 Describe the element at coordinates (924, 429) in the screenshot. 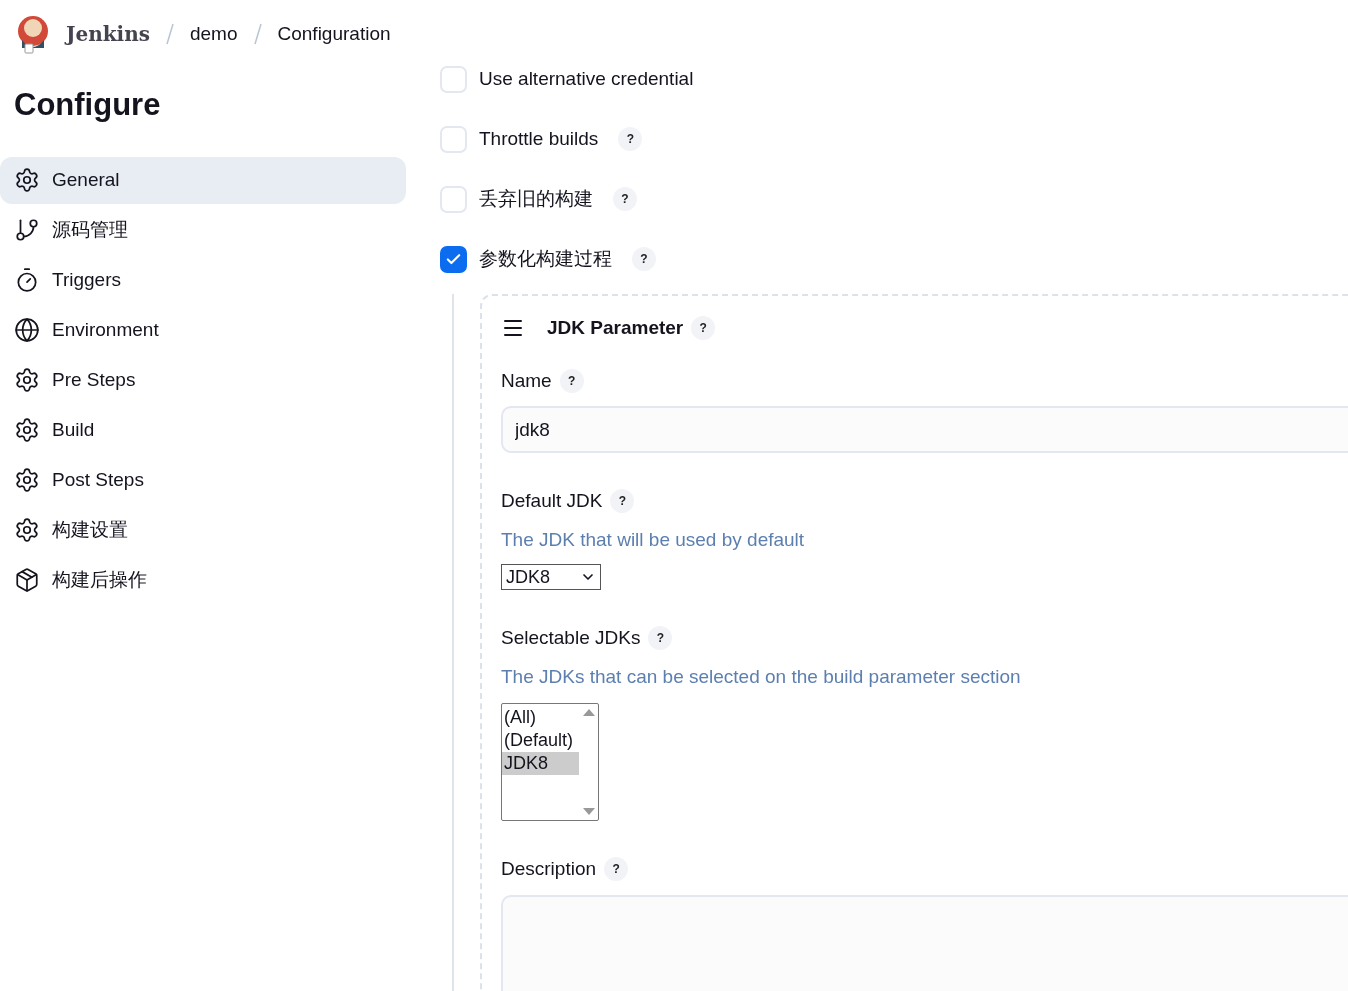

I see `name-input: jdk8` at that location.